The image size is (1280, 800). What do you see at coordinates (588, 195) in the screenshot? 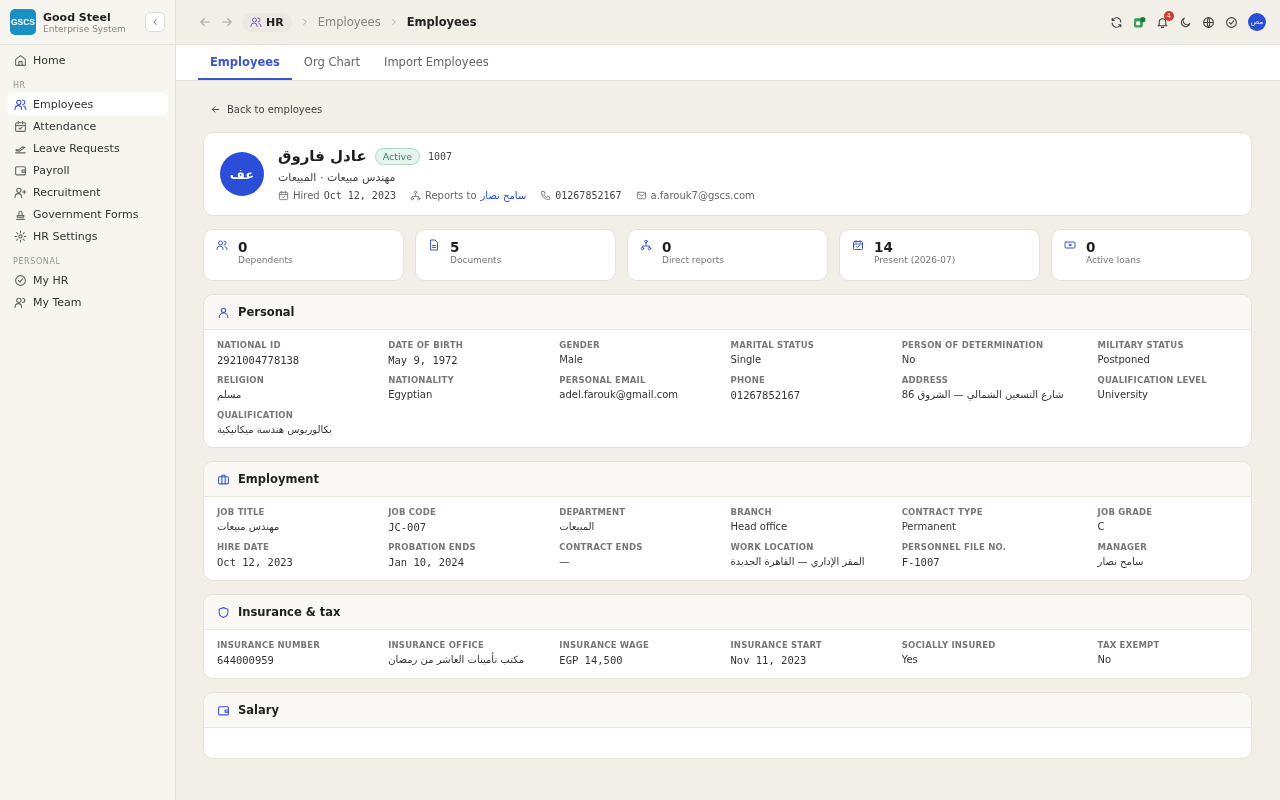
I see `phone-number: 01267852167` at bounding box center [588, 195].